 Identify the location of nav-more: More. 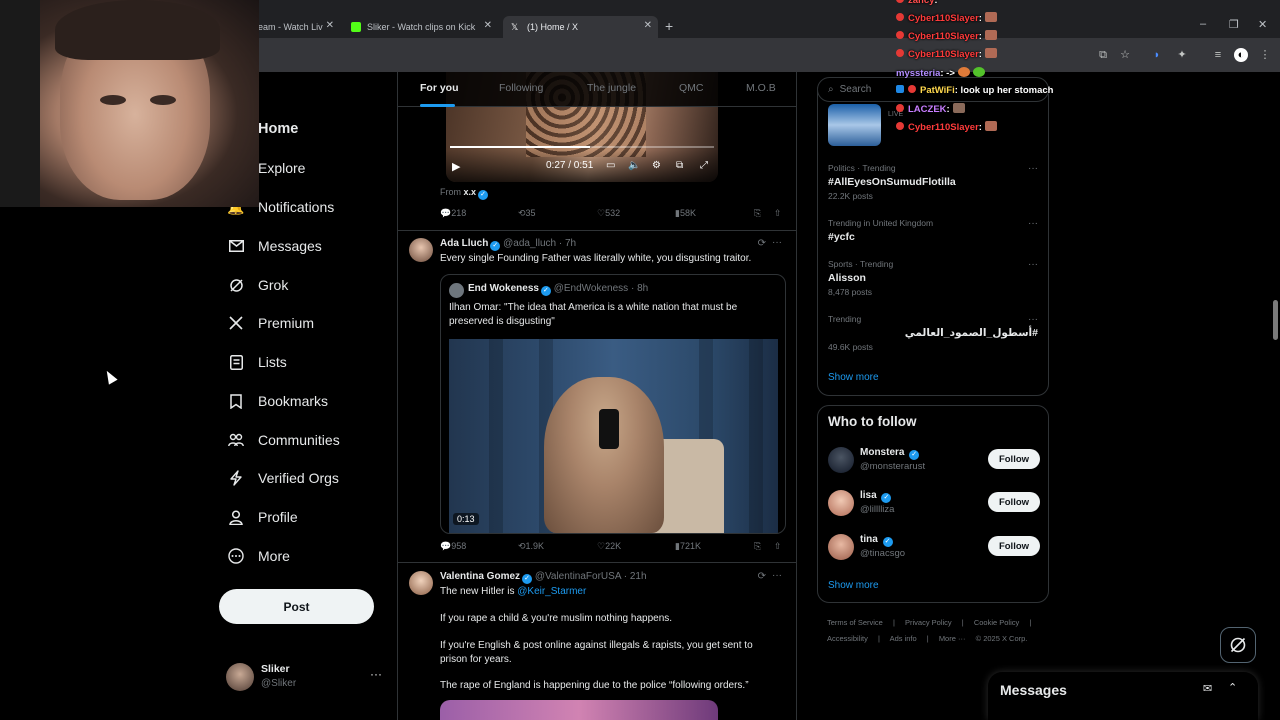
(259, 556).